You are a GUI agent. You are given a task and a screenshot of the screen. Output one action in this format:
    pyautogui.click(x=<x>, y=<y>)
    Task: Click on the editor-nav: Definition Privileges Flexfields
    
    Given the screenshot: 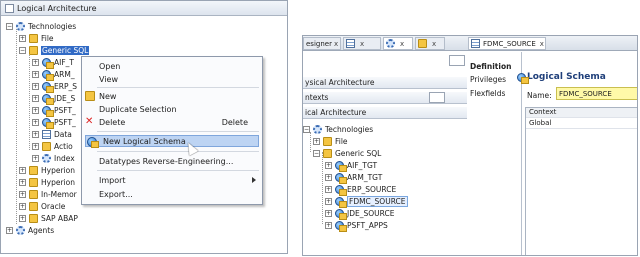 What is the action you would take?
    pyautogui.click(x=494, y=153)
    